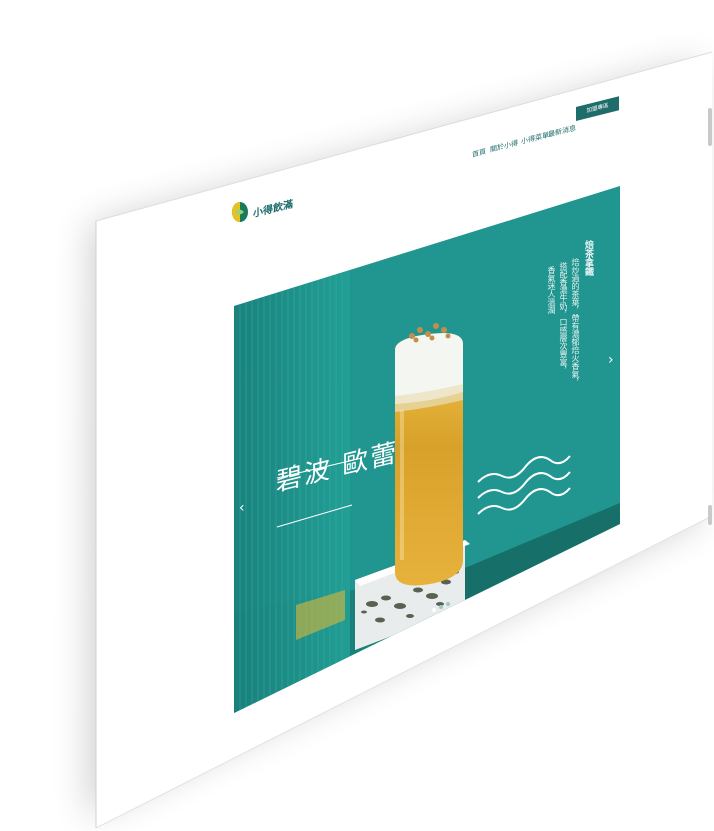 This screenshot has height=831, width=714. I want to click on banner-copy-line-3: 香氣迷人溫潤, so click(551, 290).